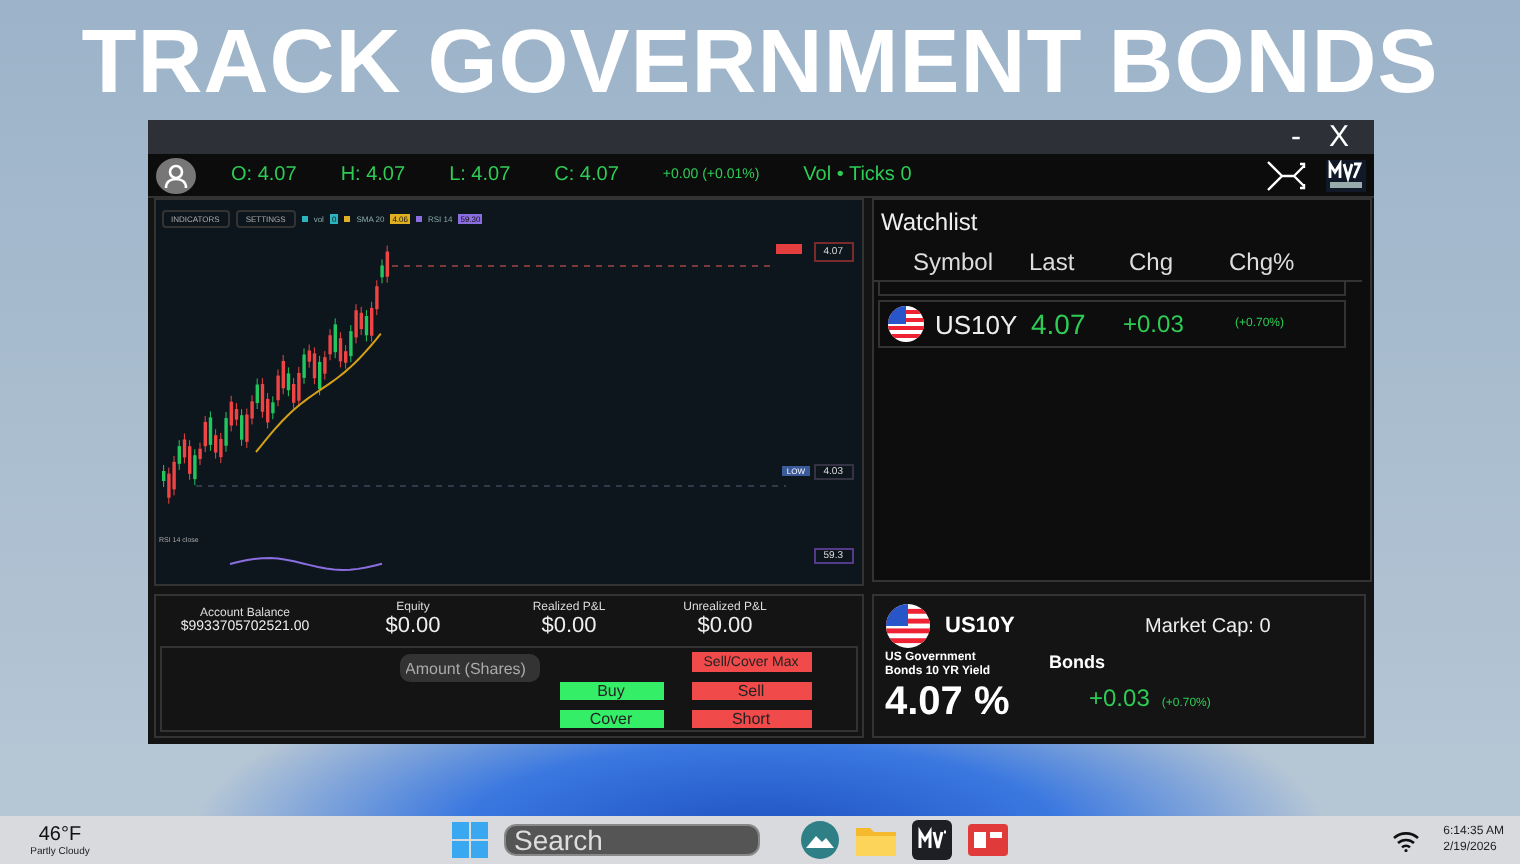 Image resolution: width=1520 pixels, height=864 pixels. I want to click on order-button: Cover, so click(611, 719).